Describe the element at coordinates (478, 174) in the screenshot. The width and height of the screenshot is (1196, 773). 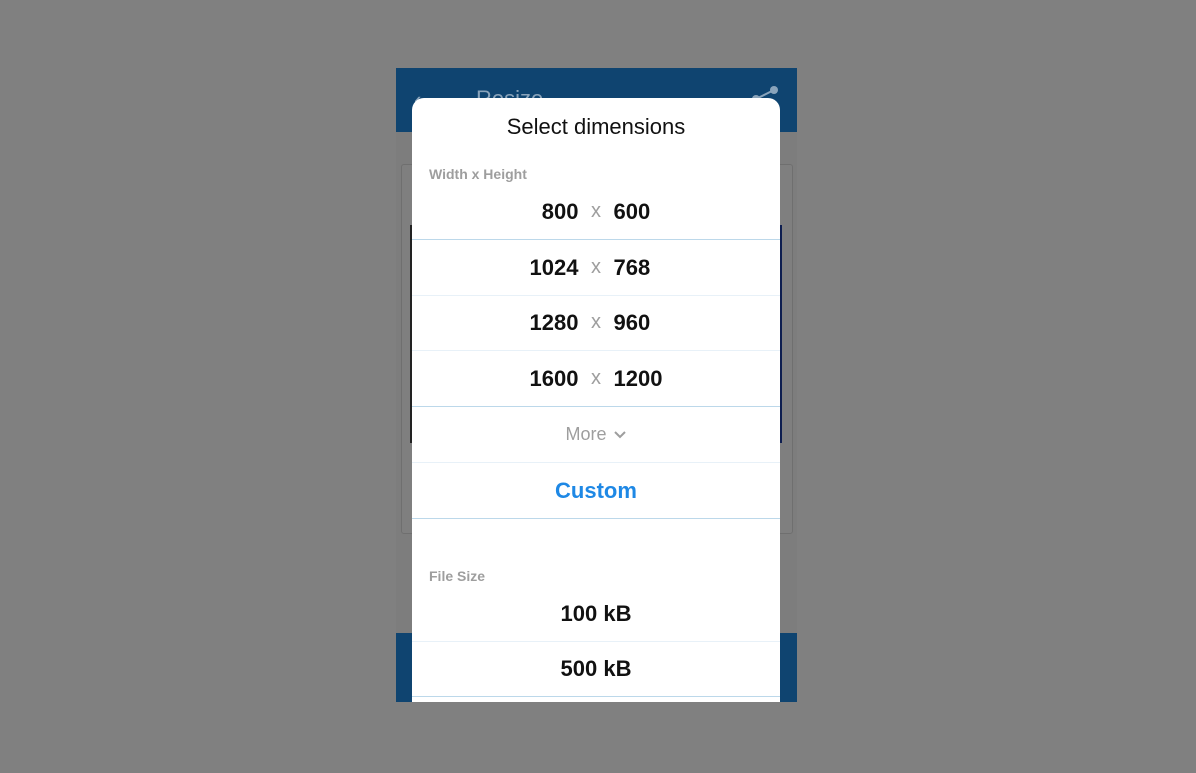
I see `width-height-label: Width x Height` at that location.